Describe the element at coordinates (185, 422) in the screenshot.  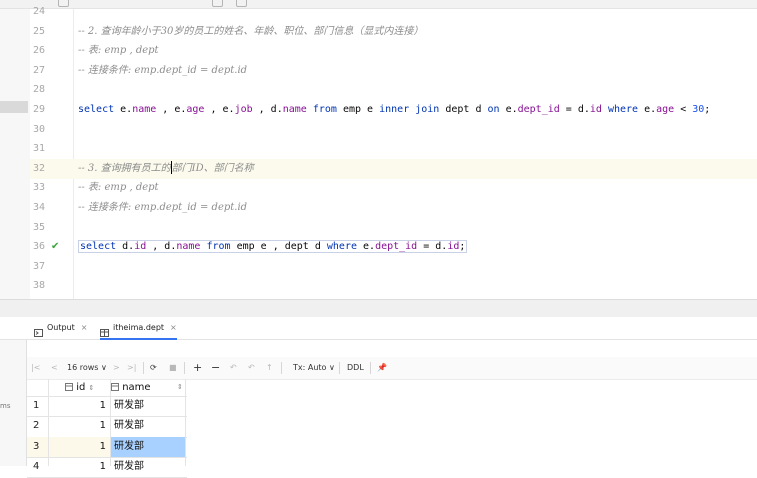
I see `grid-column-divider` at that location.